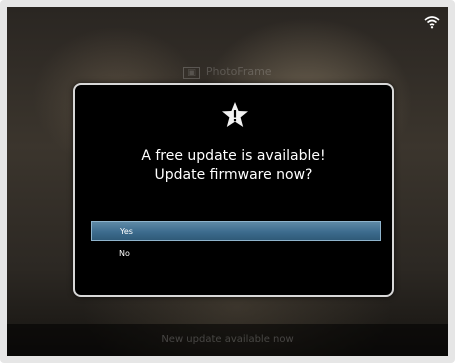  I want to click on option-yes: Yes, so click(236, 231).